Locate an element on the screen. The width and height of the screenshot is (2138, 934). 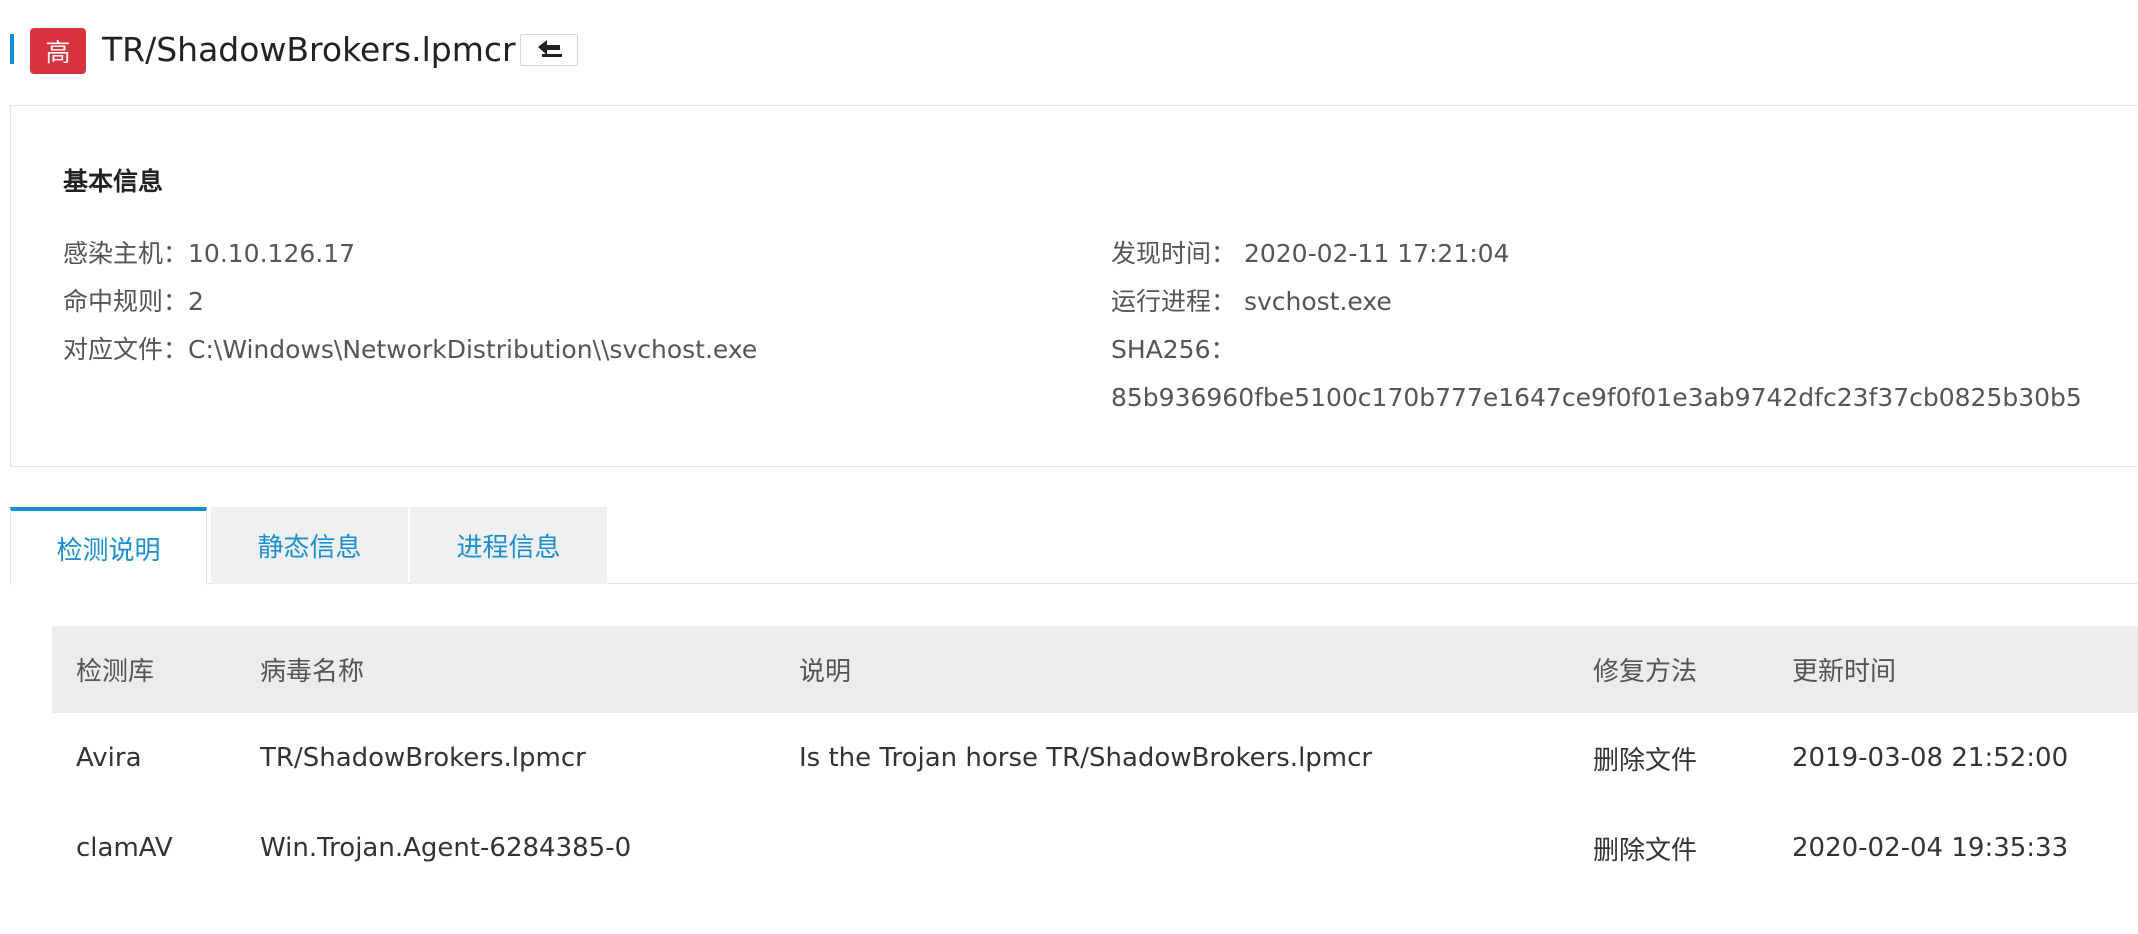
column-header-engine: 检测库 is located at coordinates (115, 672).